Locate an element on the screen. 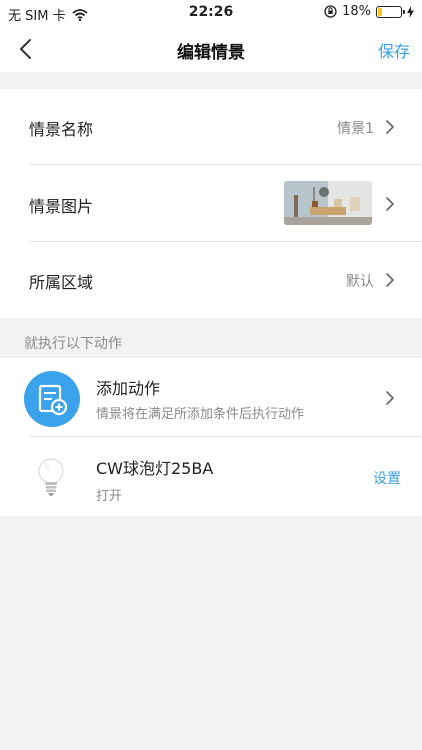 This screenshot has height=750, width=422. actions-section-header: 就执行以下动作 is located at coordinates (73, 344).